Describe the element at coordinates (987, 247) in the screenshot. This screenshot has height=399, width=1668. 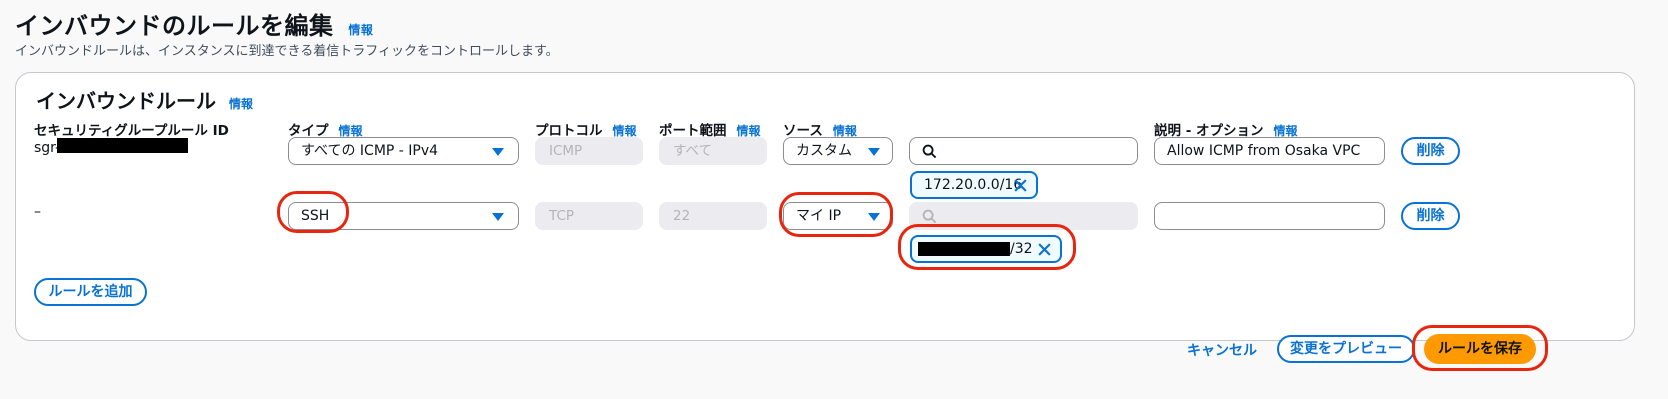
I see `highlight-ring-ip` at that location.